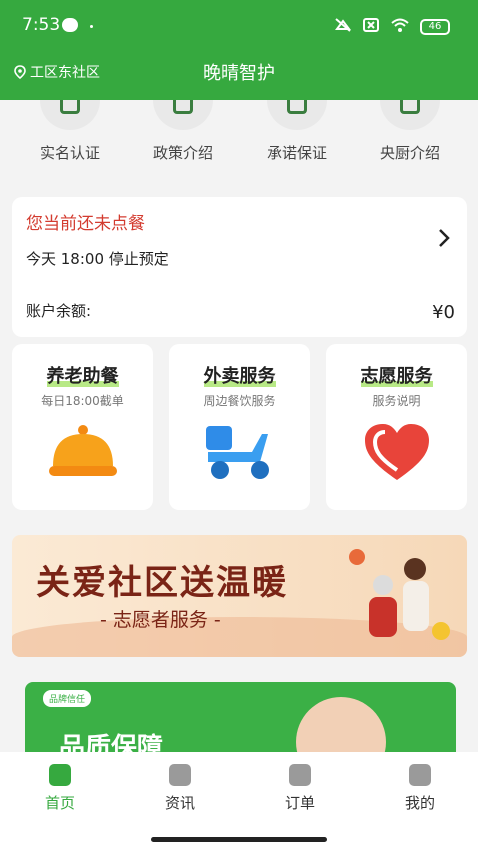  I want to click on order-stop-time: 今天 18:00 停止预定, so click(97, 259).